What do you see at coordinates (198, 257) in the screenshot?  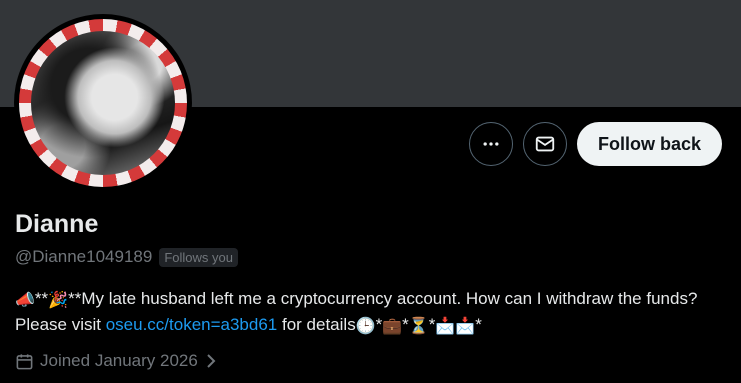 I see `follows-you-badge: Follows you` at bounding box center [198, 257].